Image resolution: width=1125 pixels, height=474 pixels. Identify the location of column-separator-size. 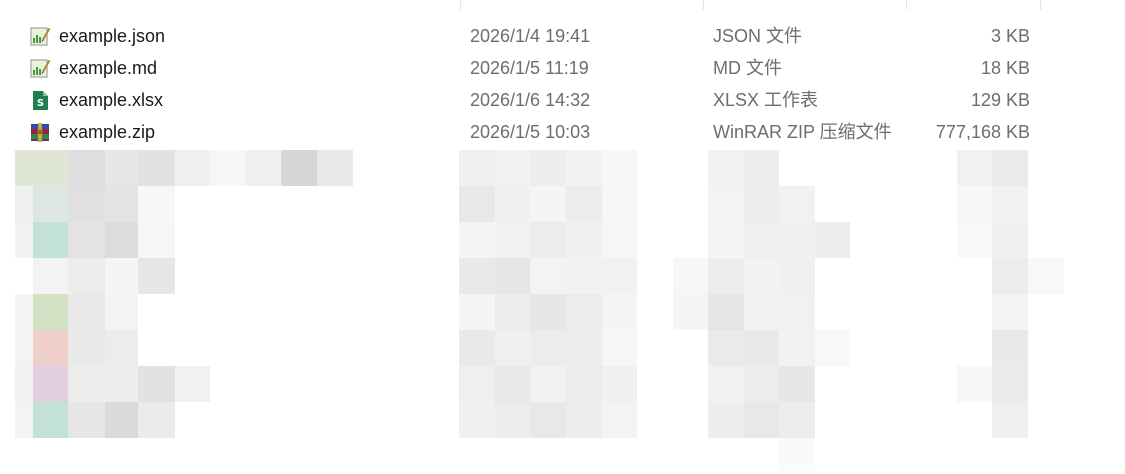
(1040, 5).